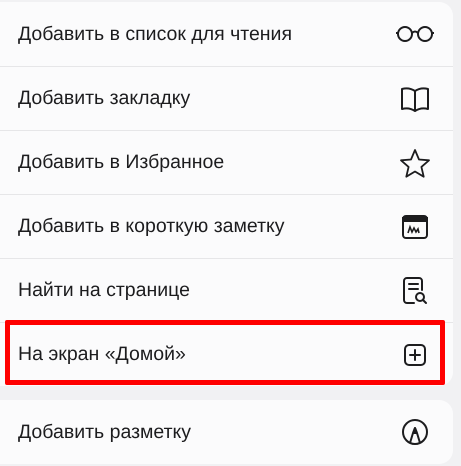  What do you see at coordinates (415, 227) in the screenshot?
I see `note-icon` at bounding box center [415, 227].